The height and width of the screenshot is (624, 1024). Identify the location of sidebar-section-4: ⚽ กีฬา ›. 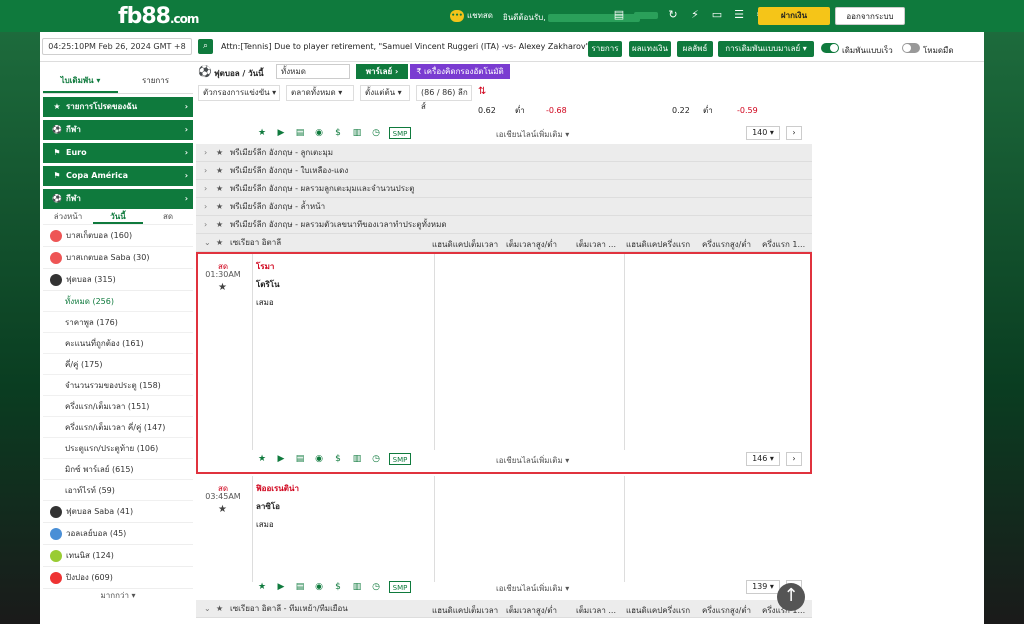
(118, 199).